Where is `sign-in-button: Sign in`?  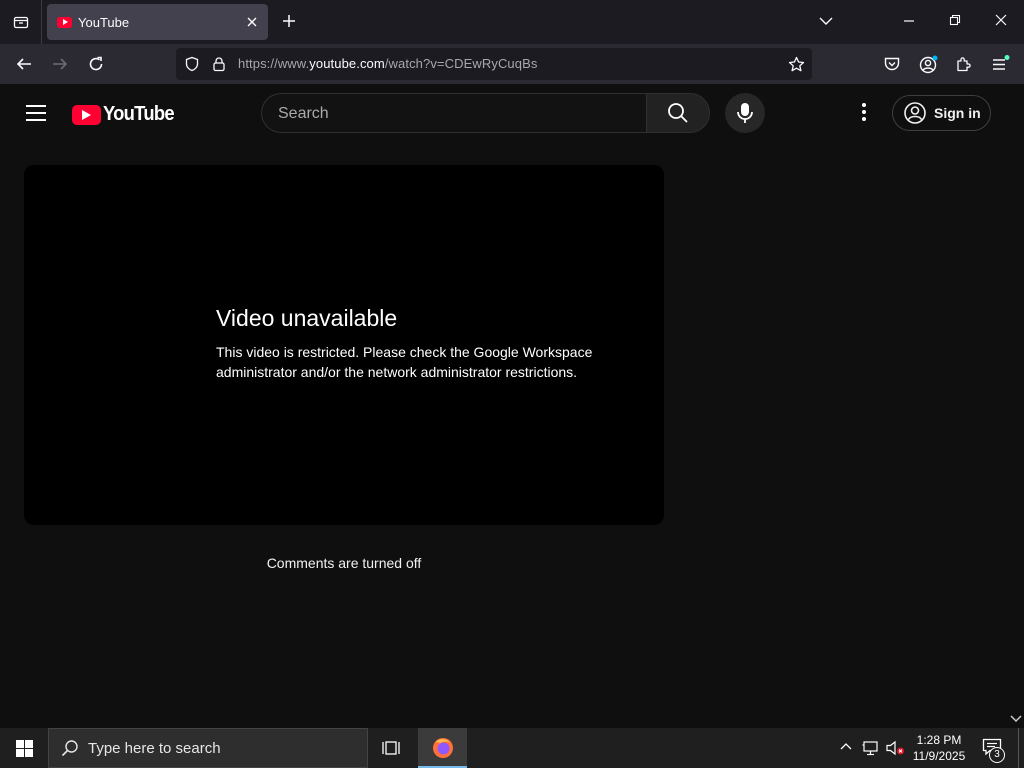
sign-in-button: Sign in is located at coordinates (941, 113).